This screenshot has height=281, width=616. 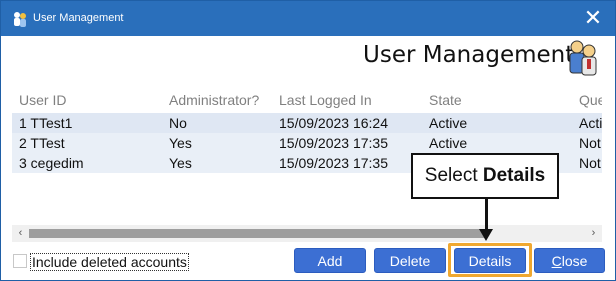 I want to click on table-row: 2 TTest Yes 15/09/2023 17:35 Active Not, so click(x=307, y=143).